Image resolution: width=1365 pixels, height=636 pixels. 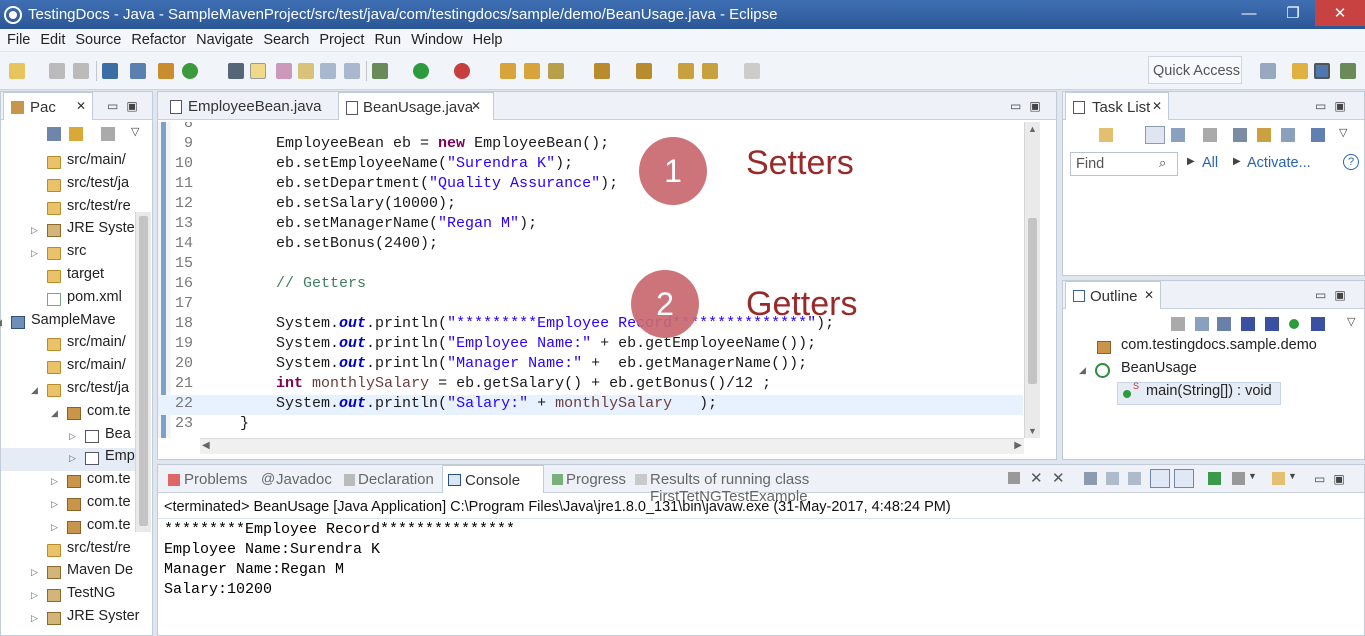 What do you see at coordinates (1351, 162) in the screenshot?
I see `help-icon: ?` at bounding box center [1351, 162].